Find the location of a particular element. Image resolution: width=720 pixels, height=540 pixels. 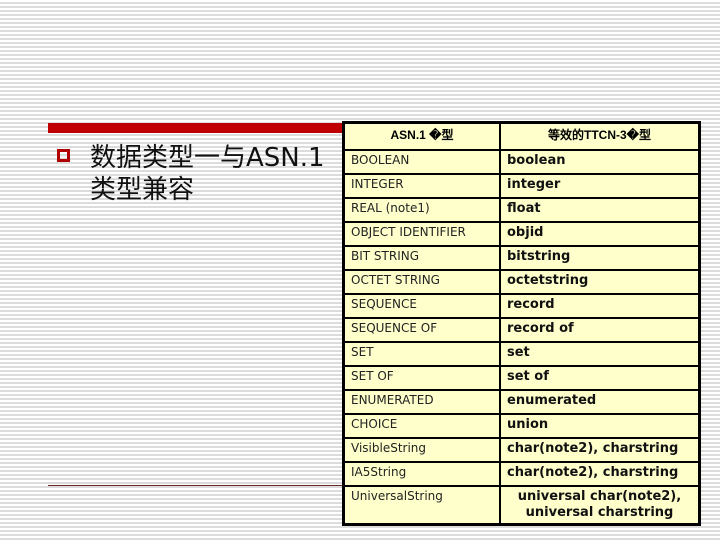

table-row: SET OF set of is located at coordinates (521, 378).